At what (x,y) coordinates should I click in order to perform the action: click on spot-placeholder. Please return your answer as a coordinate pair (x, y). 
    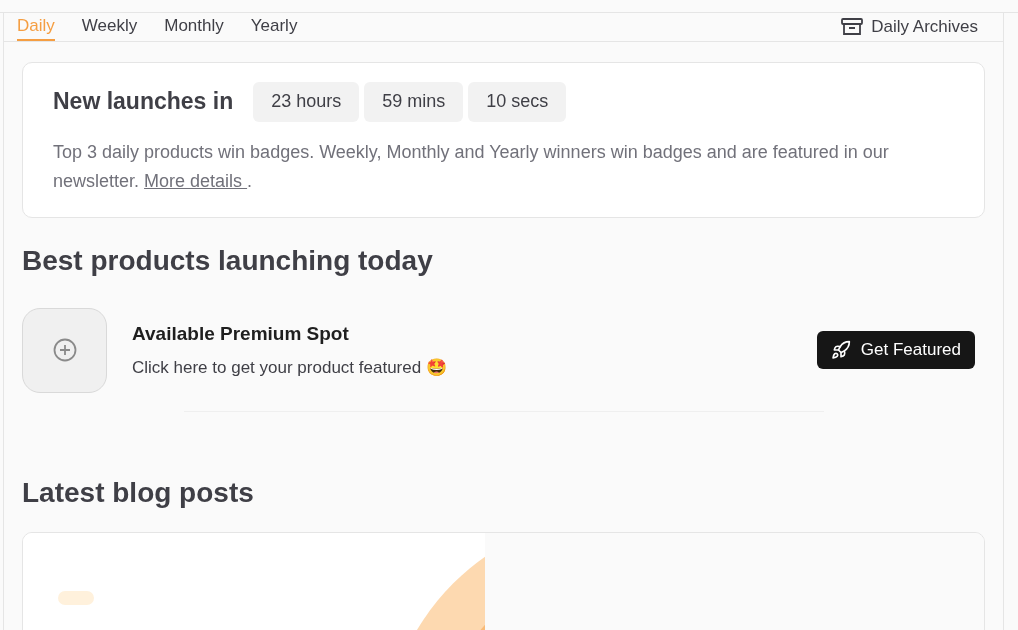
    Looking at the image, I should click on (64, 350).